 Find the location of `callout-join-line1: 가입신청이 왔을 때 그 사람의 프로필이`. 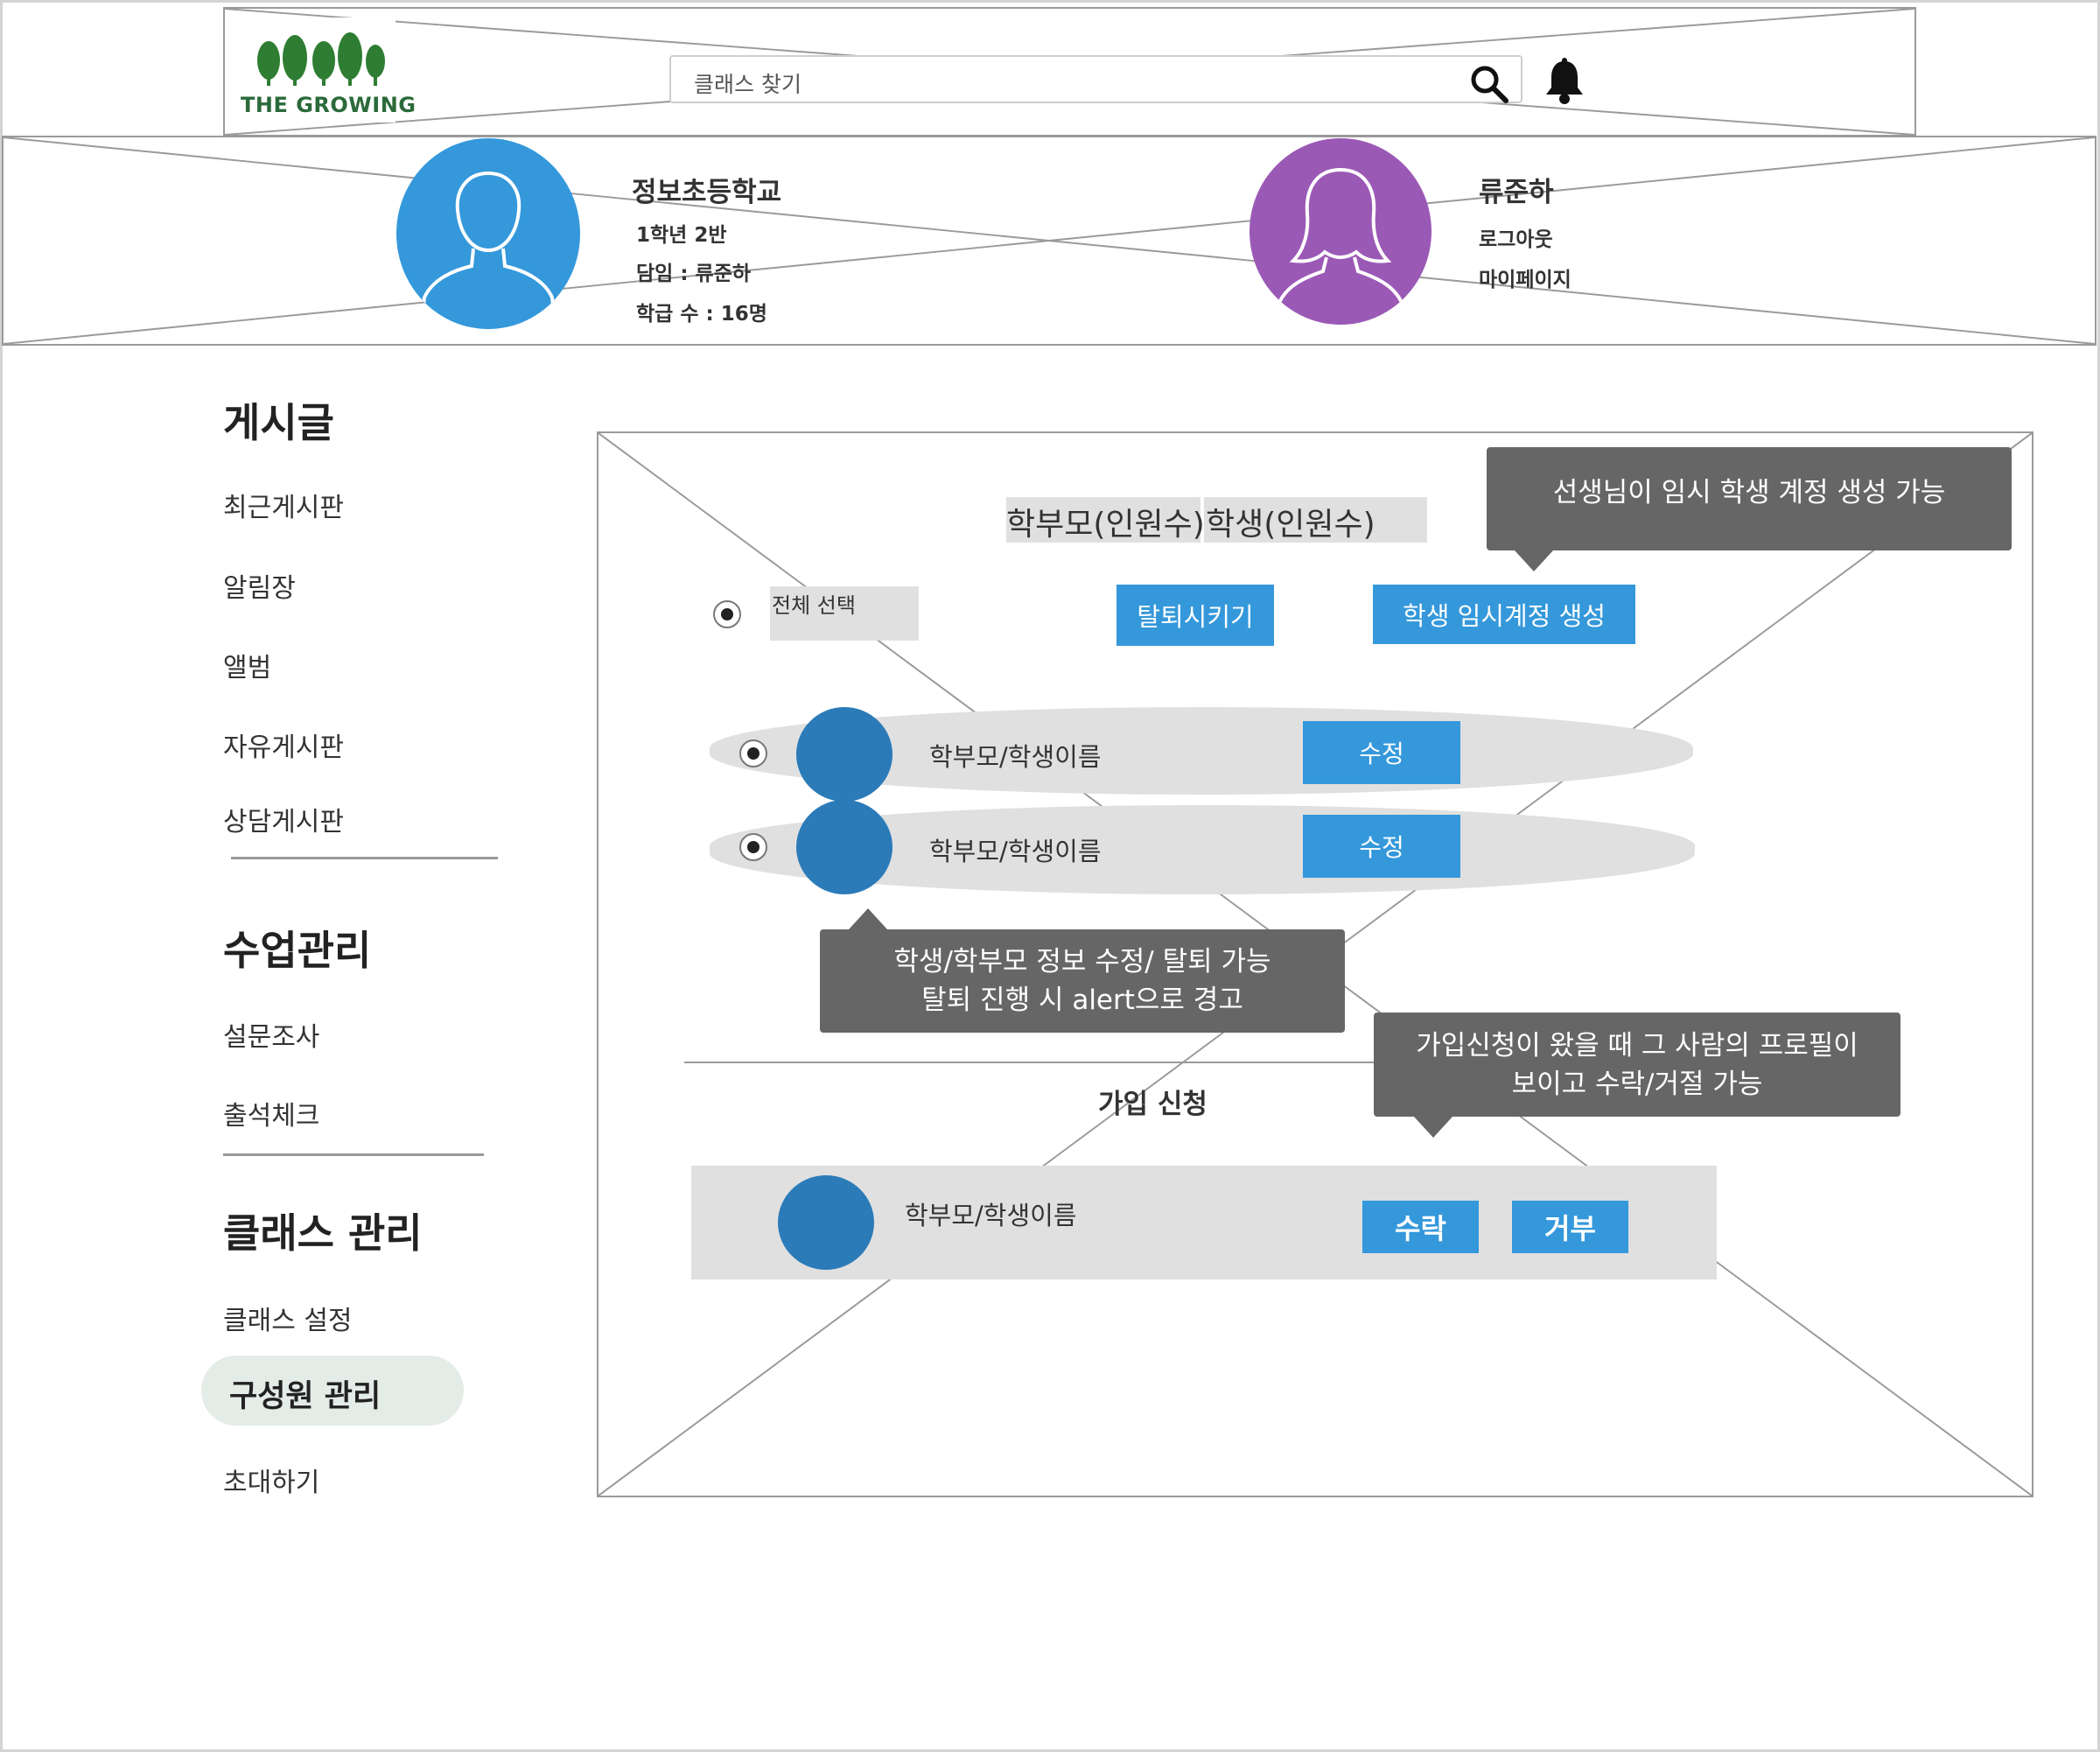

callout-join-line1: 가입신청이 왔을 때 그 사람의 프로필이 is located at coordinates (1637, 1046).